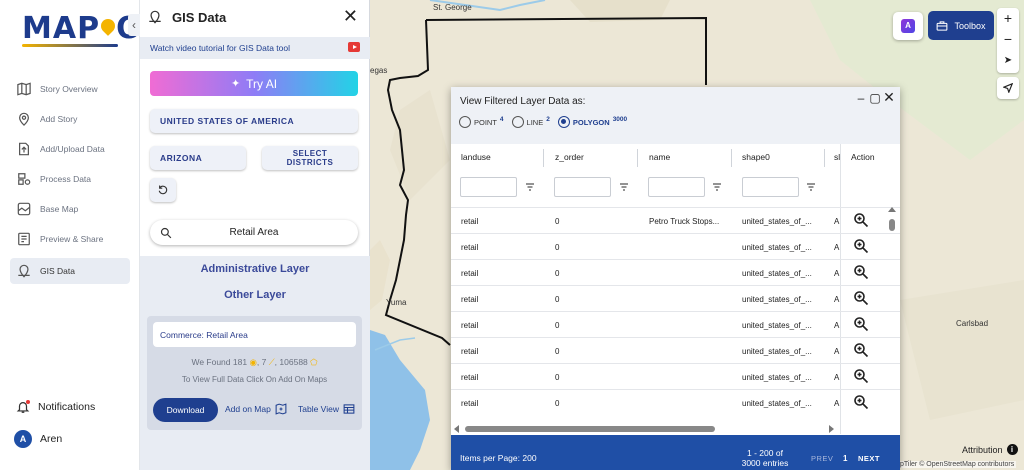 The image size is (1024, 470). Describe the element at coordinates (70, 271) in the screenshot. I see `sidebar-item-gis-data: GIS Data` at that location.